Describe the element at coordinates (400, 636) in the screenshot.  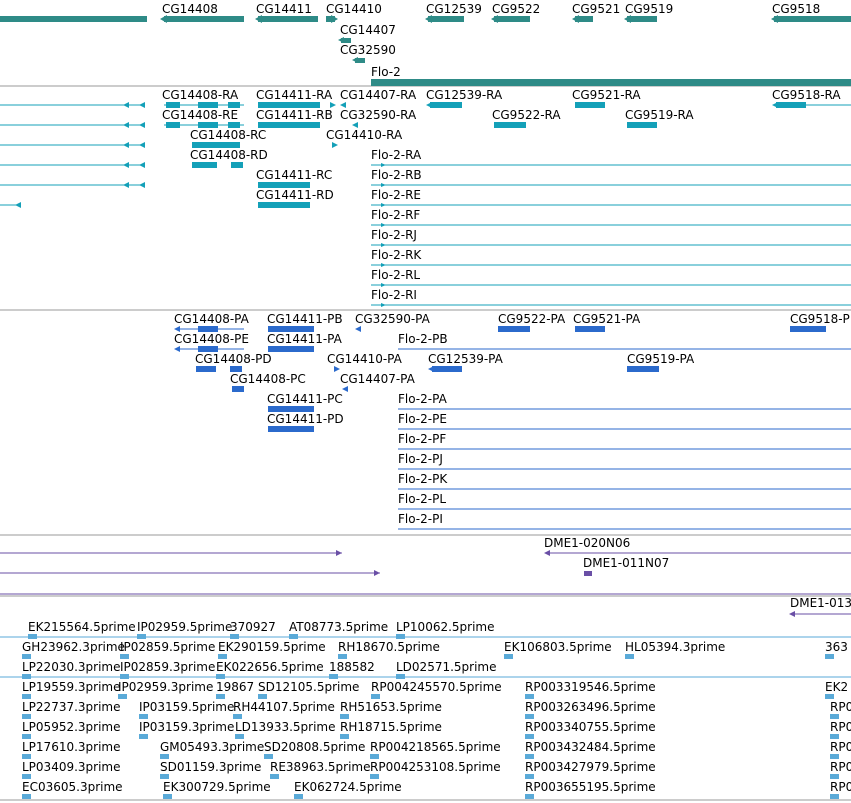
I see `est-mark-lp10062-5prime` at that location.